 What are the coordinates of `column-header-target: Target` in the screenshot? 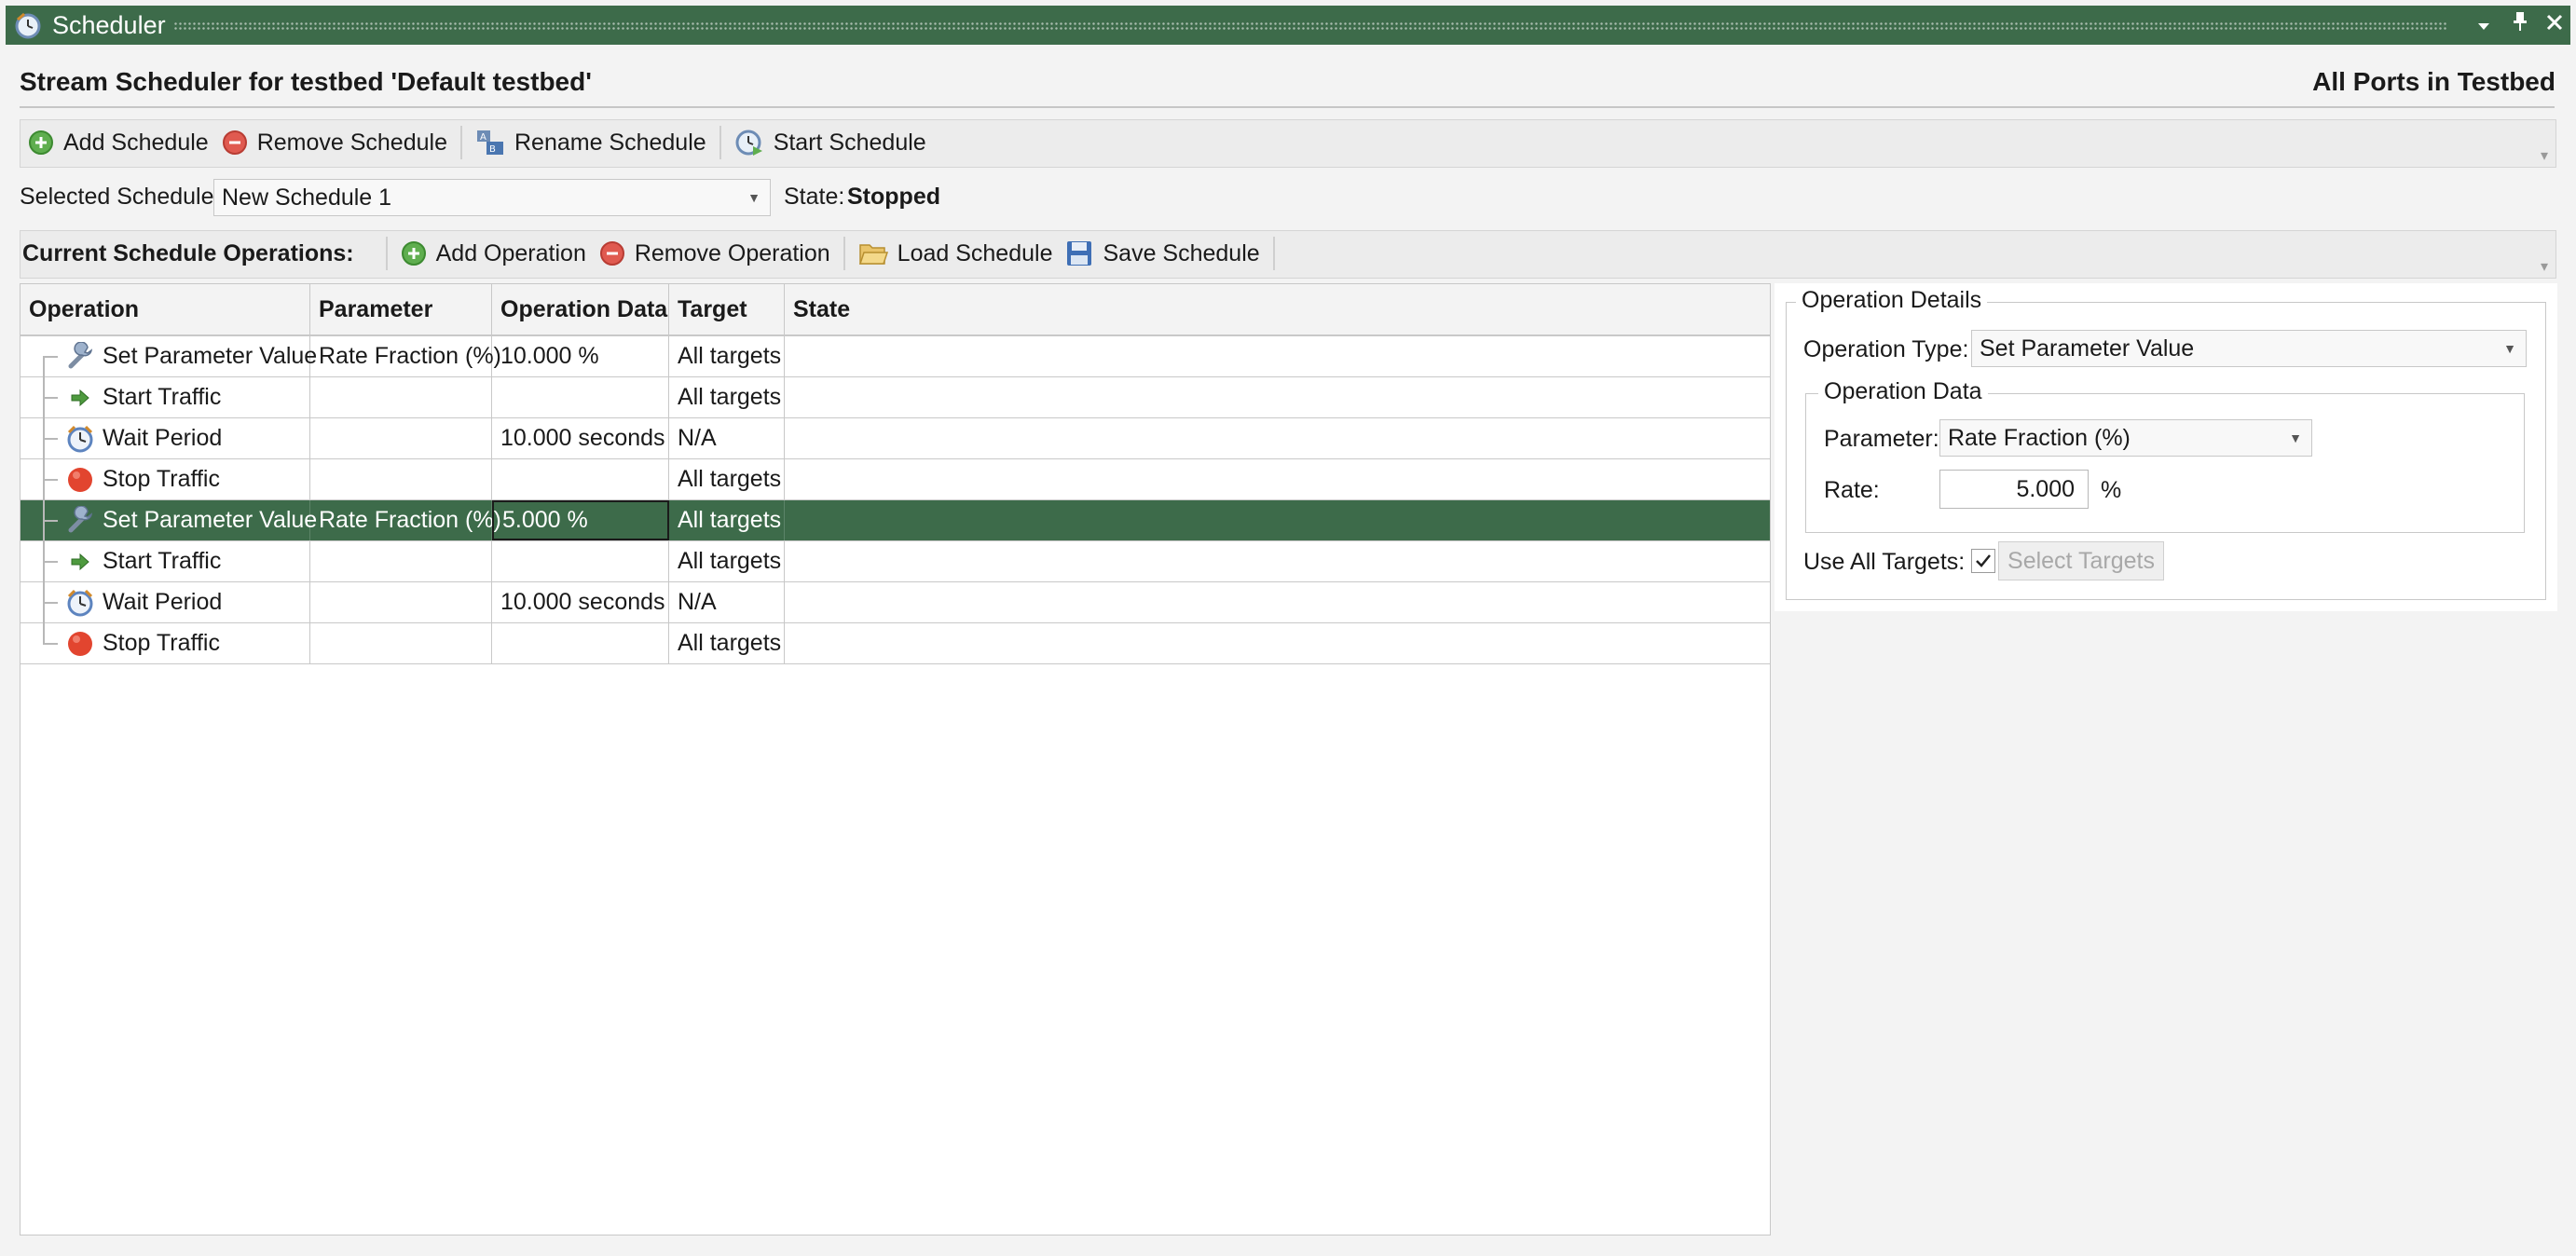 It's located at (727, 309).